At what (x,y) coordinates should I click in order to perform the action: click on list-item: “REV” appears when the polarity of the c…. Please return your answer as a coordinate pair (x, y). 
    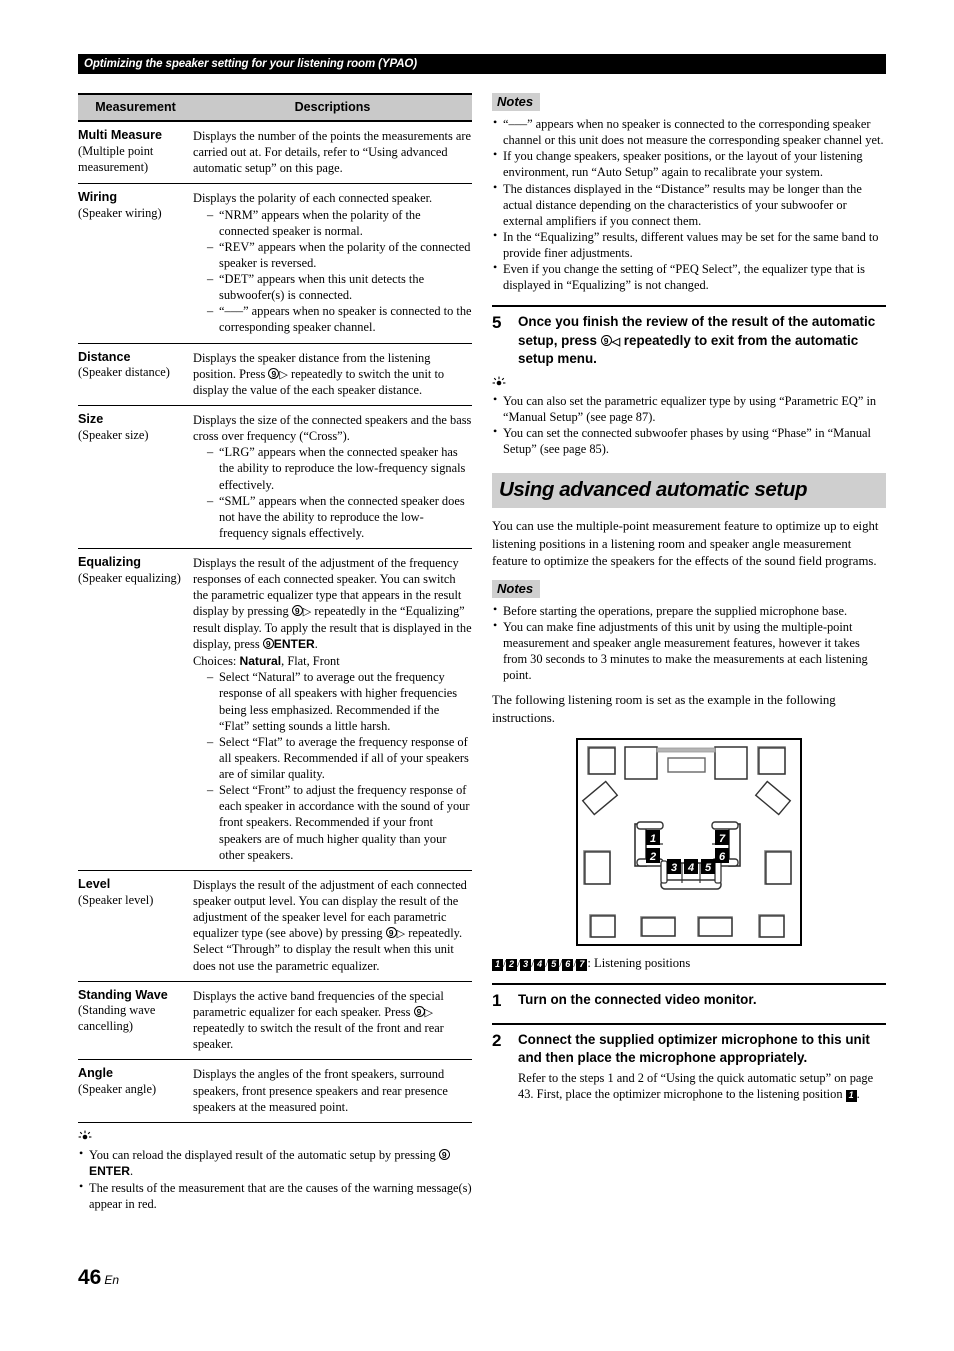
    Looking at the image, I should click on (339, 255).